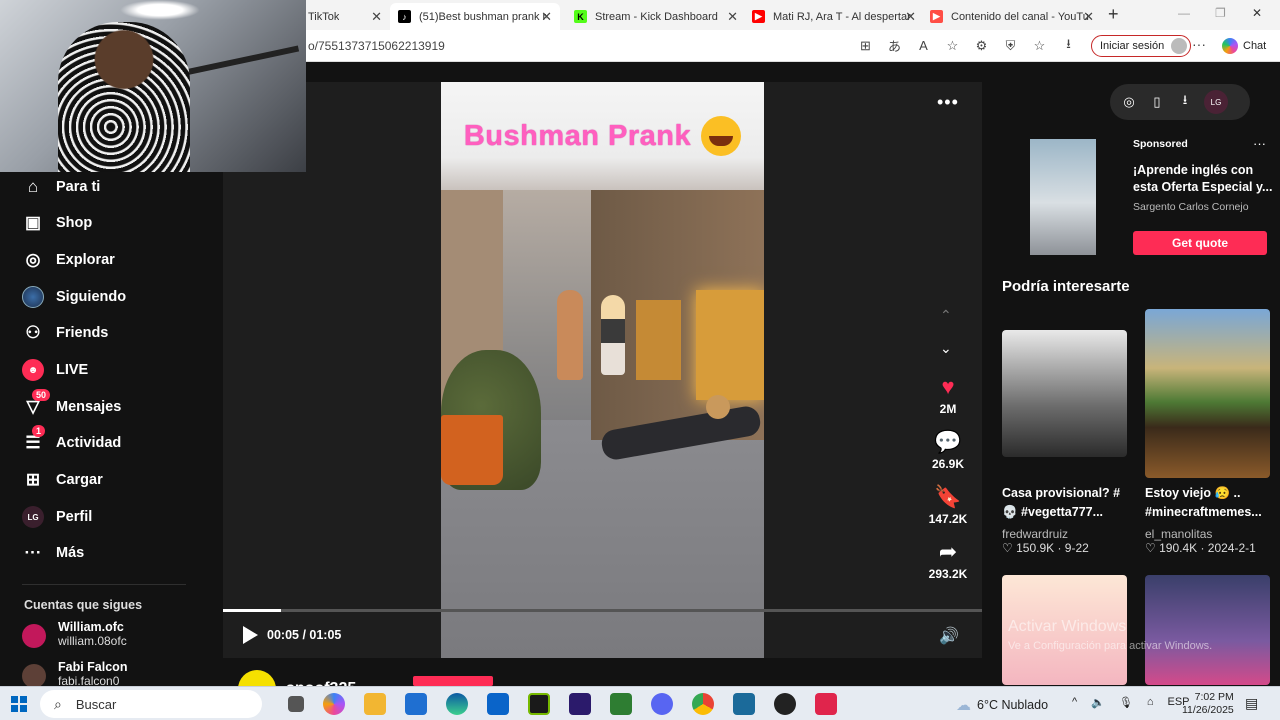 This screenshot has width=1280, height=720. What do you see at coordinates (1199, 44) in the screenshot?
I see `browser-menu-icon: ···` at bounding box center [1199, 44].